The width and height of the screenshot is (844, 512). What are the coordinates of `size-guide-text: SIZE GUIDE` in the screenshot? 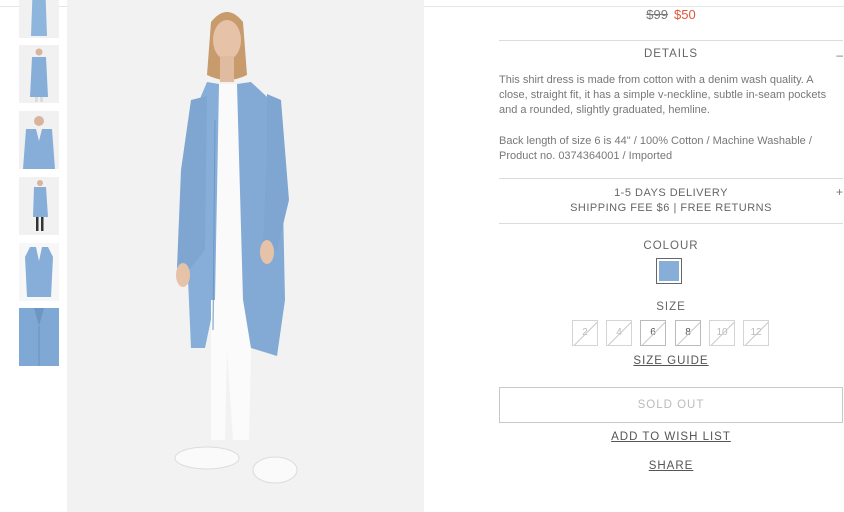 It's located at (670, 361).